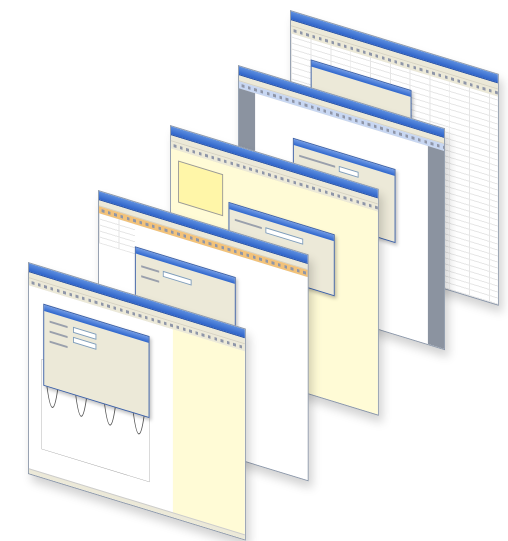 This screenshot has width=508, height=541. What do you see at coordinates (436, 248) in the screenshot?
I see `right-margin` at bounding box center [436, 248].